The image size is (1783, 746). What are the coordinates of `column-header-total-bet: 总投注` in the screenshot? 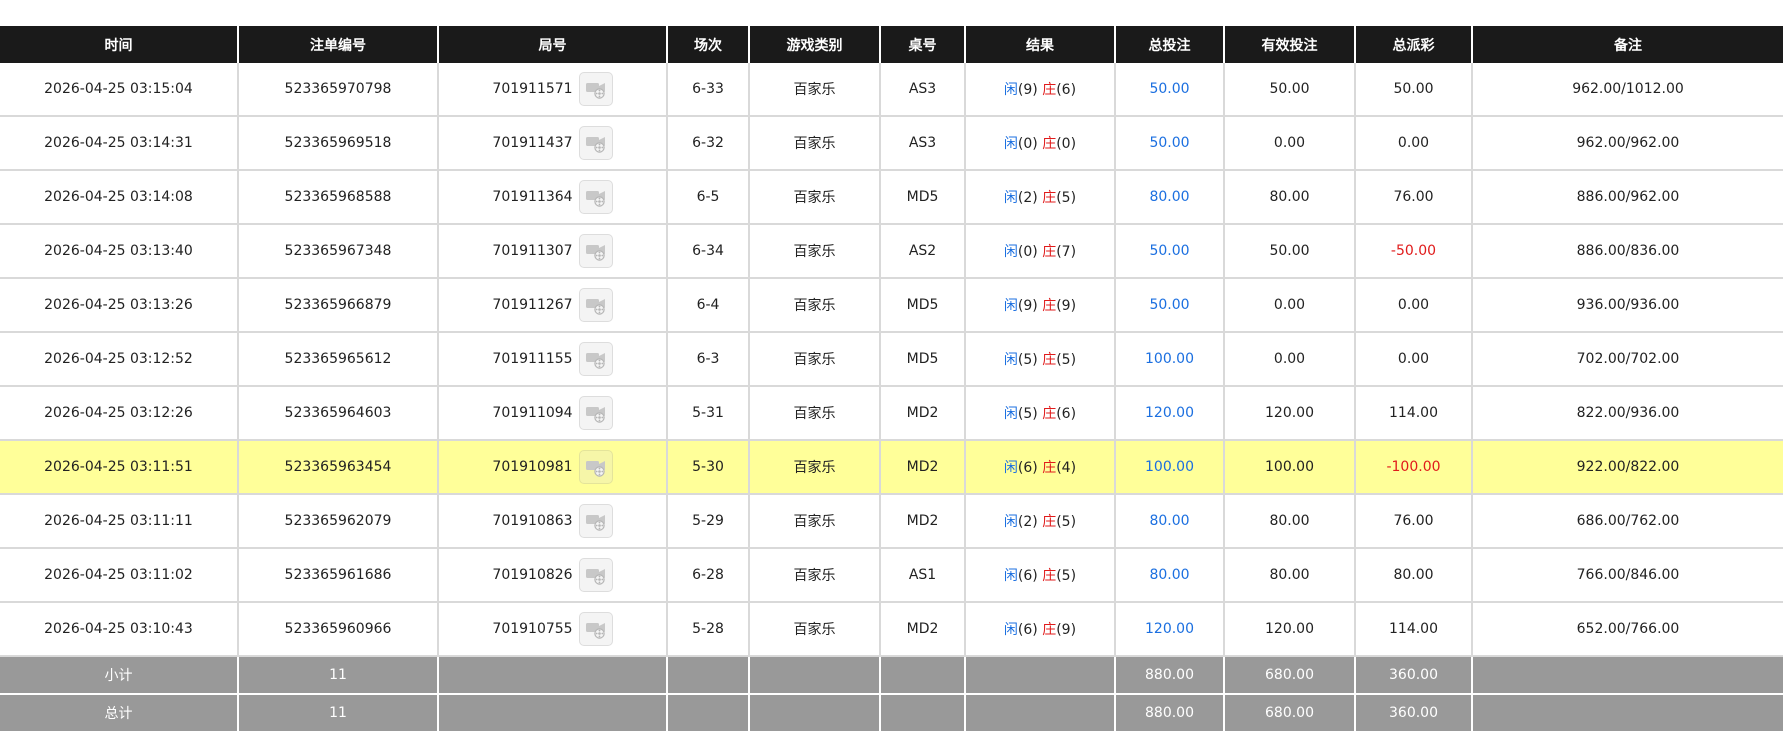 It's located at (1169, 44).